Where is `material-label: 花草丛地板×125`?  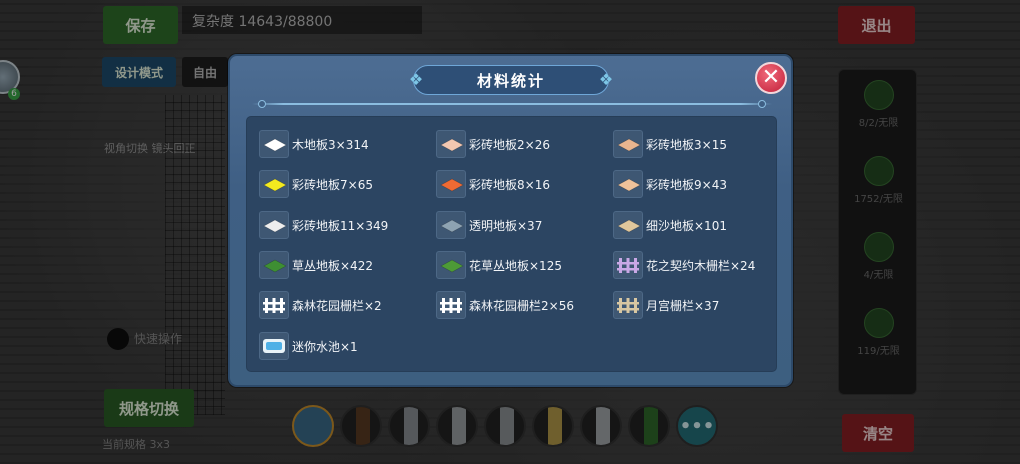
material-label: 花草丛地板×125 is located at coordinates (515, 265).